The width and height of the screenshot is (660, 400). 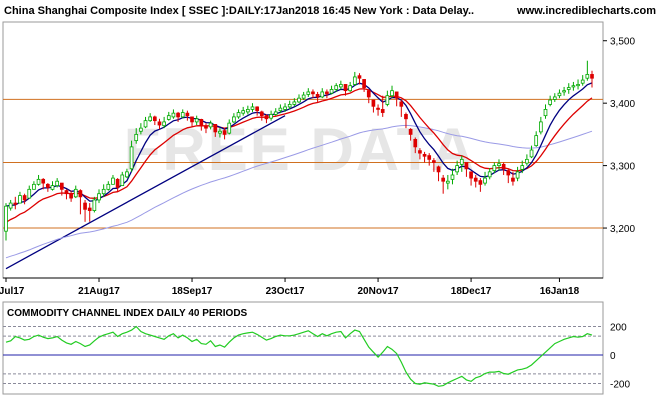 What do you see at coordinates (12, 291) in the screenshot?
I see `x-tick-label-0: 24Jul17` at bounding box center [12, 291].